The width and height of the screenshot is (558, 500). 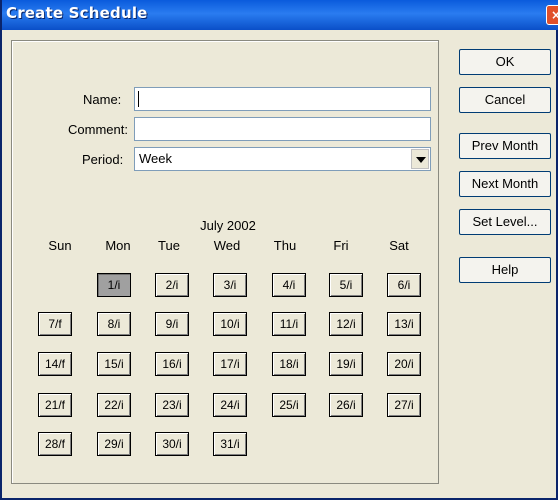 I want to click on name-label: Name:, so click(x=102, y=99).